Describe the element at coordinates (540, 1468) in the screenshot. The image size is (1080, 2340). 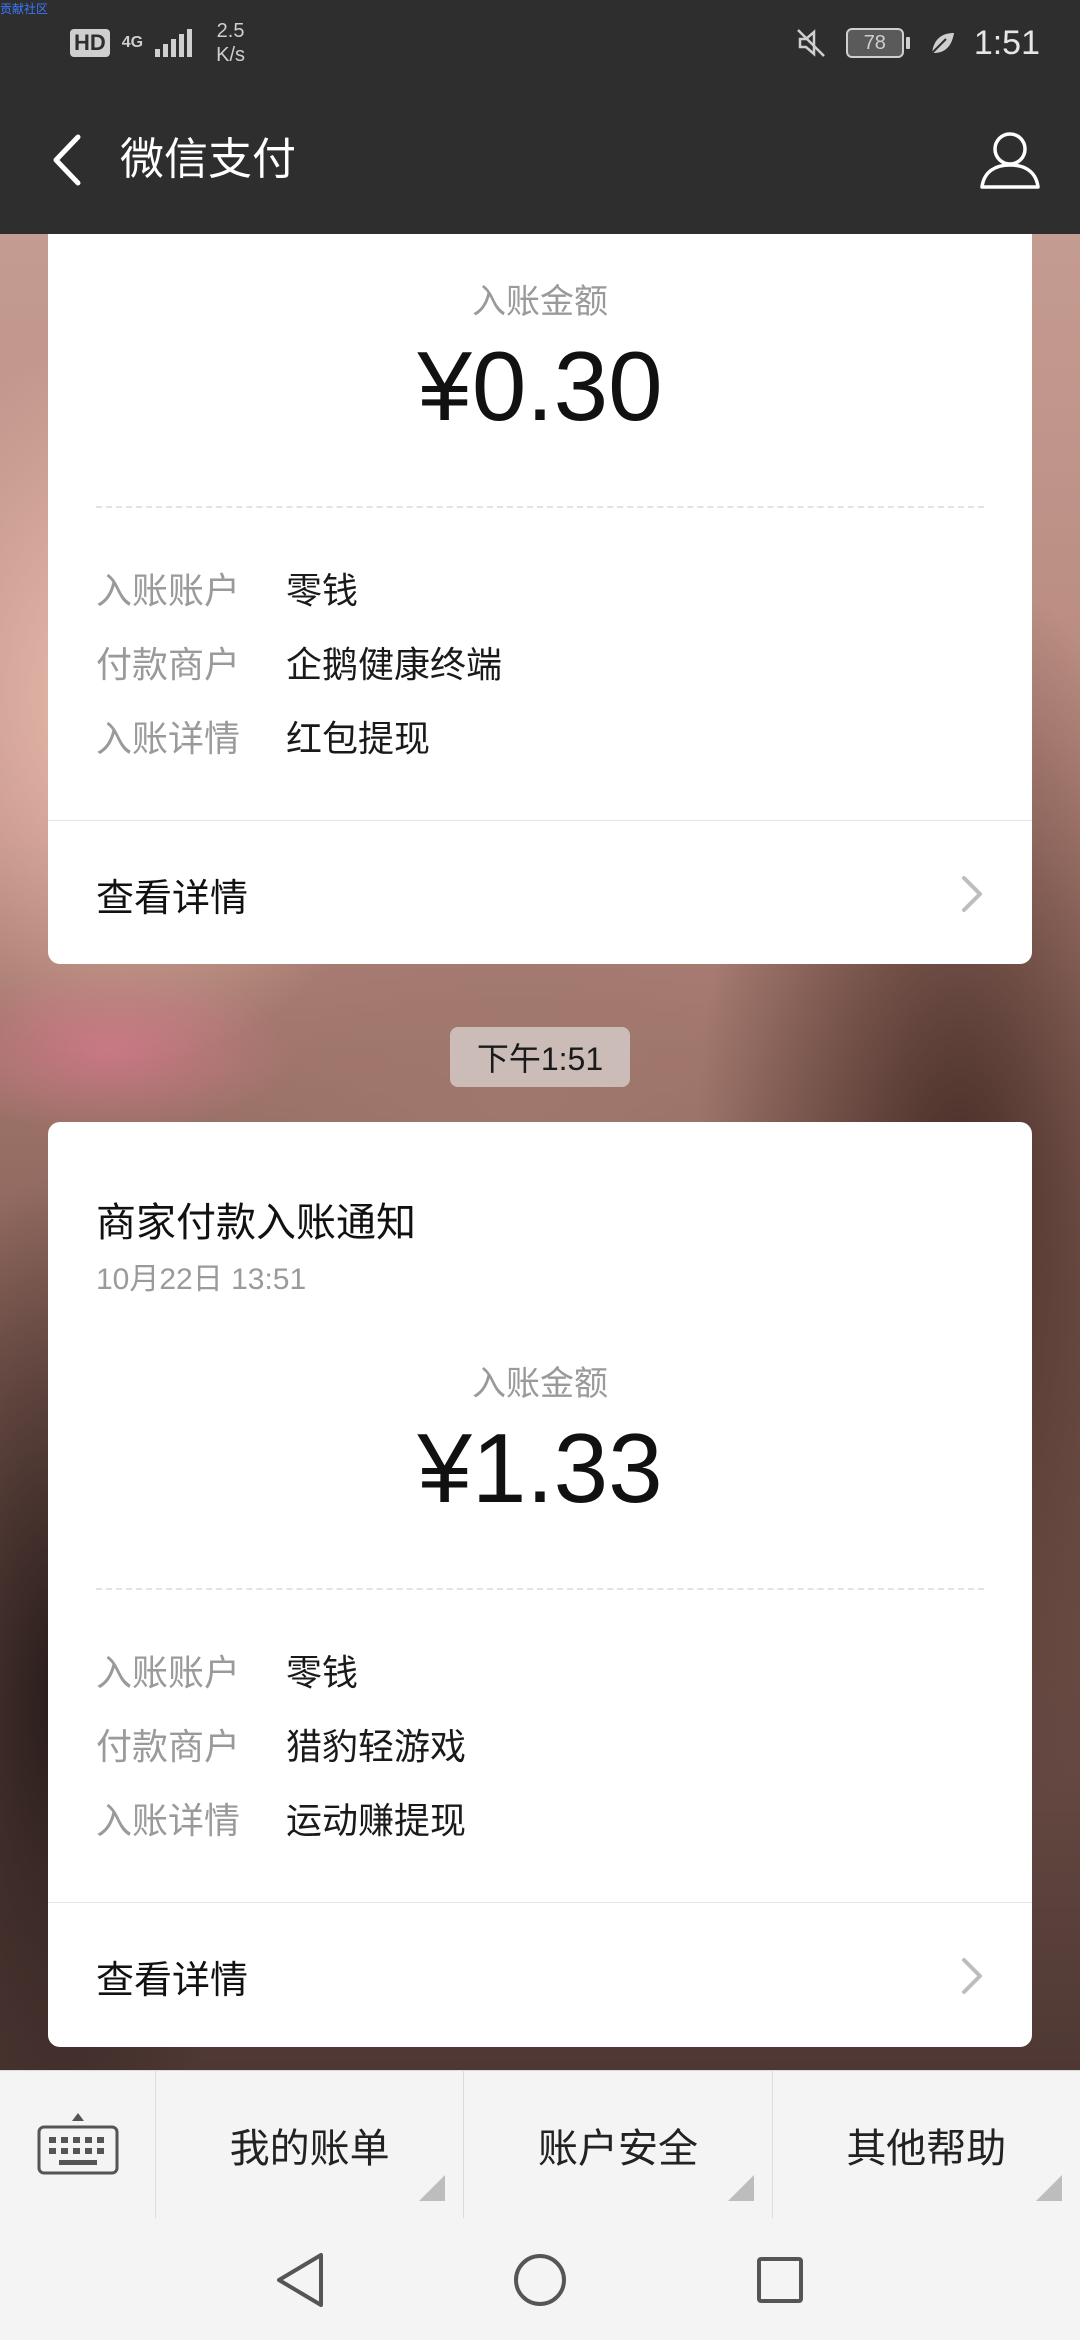
I see `amount-value: ¥1.33` at that location.